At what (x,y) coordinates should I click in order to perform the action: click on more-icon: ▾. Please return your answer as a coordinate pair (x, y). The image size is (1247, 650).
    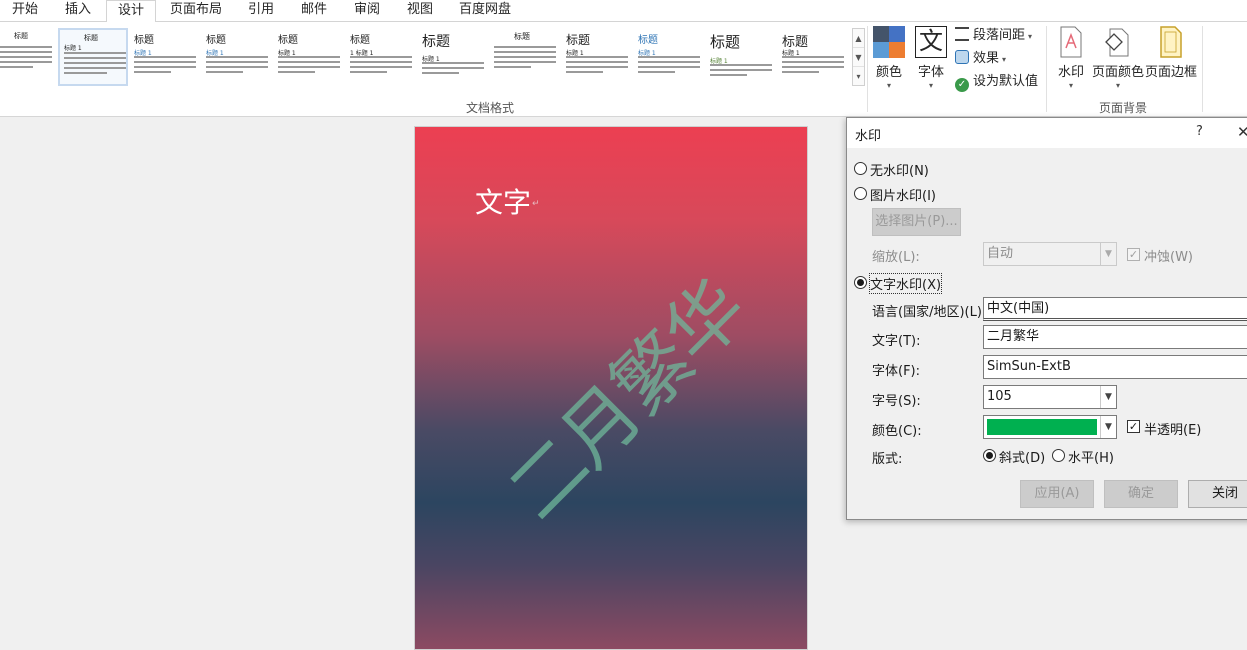
    Looking at the image, I should click on (858, 76).